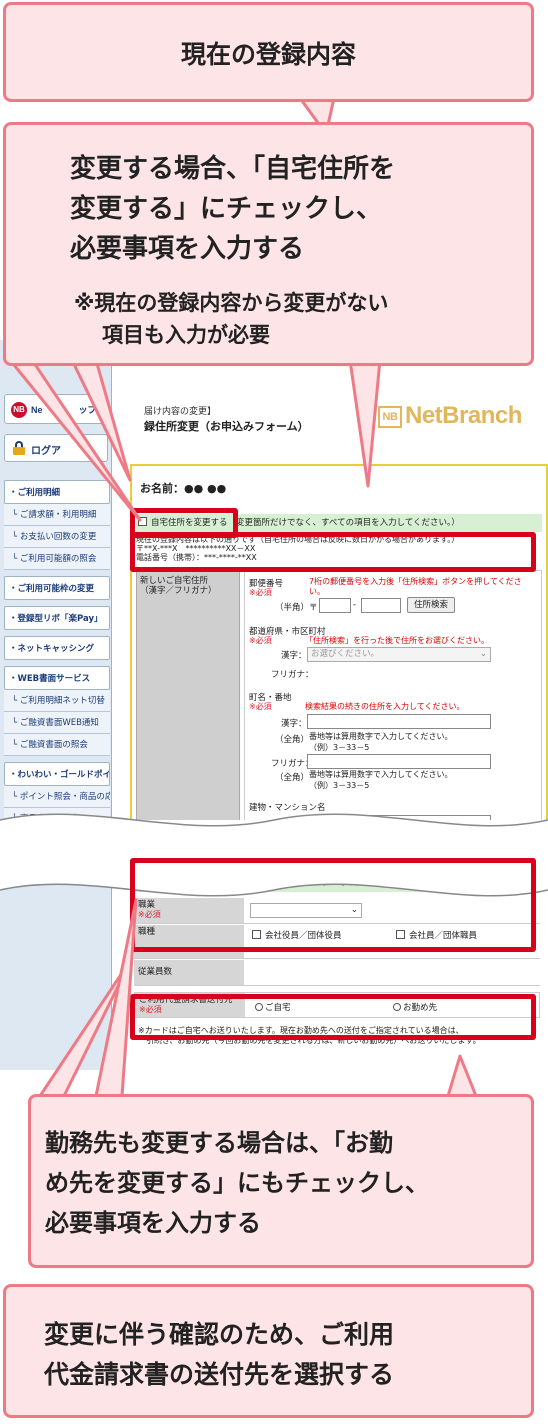 This screenshot has width=548, height=1424. What do you see at coordinates (57, 648) in the screenshot?
I see `sidebar-section: ・ネットキャッシング` at bounding box center [57, 648].